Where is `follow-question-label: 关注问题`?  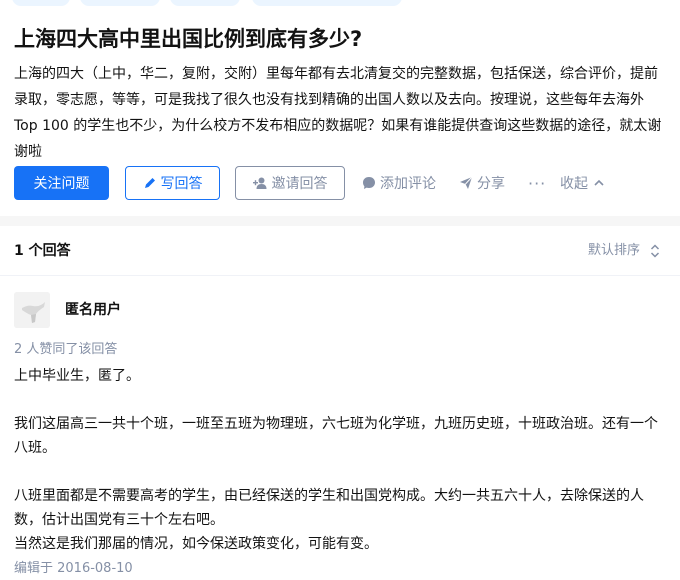
follow-question-label: 关注问题 is located at coordinates (61, 184).